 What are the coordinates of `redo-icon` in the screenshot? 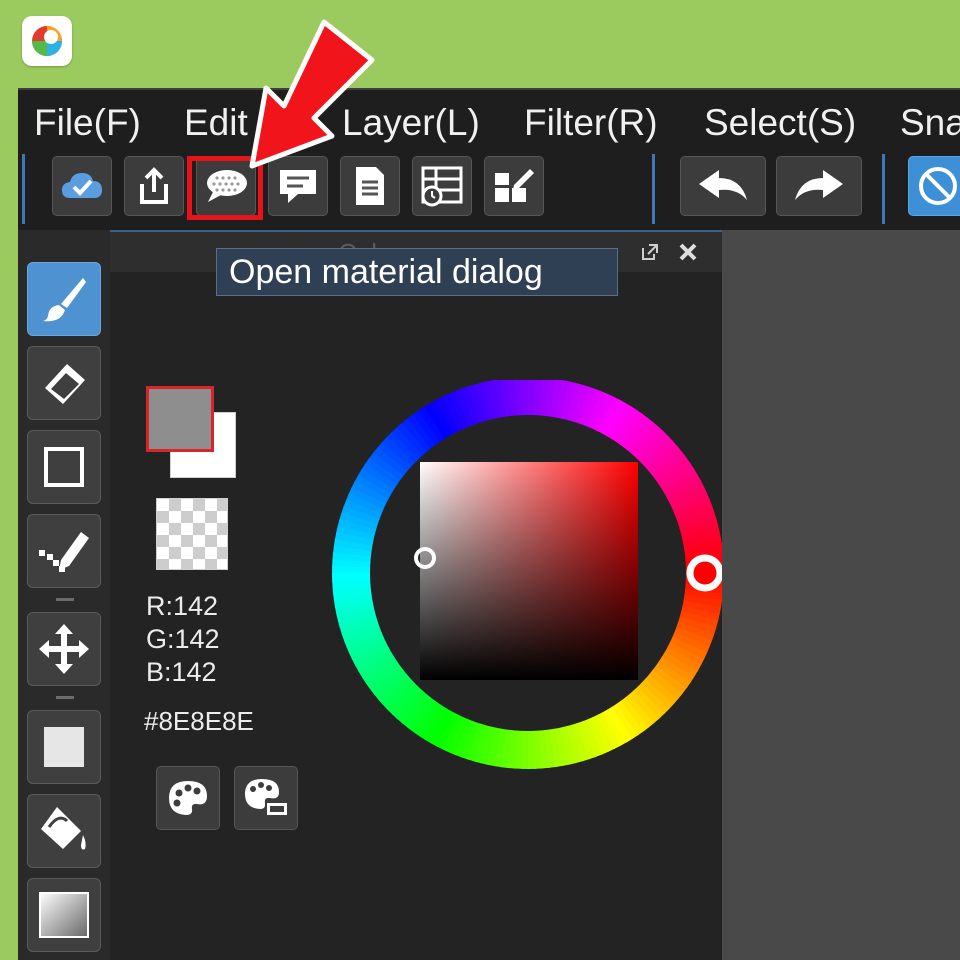 It's located at (819, 185).